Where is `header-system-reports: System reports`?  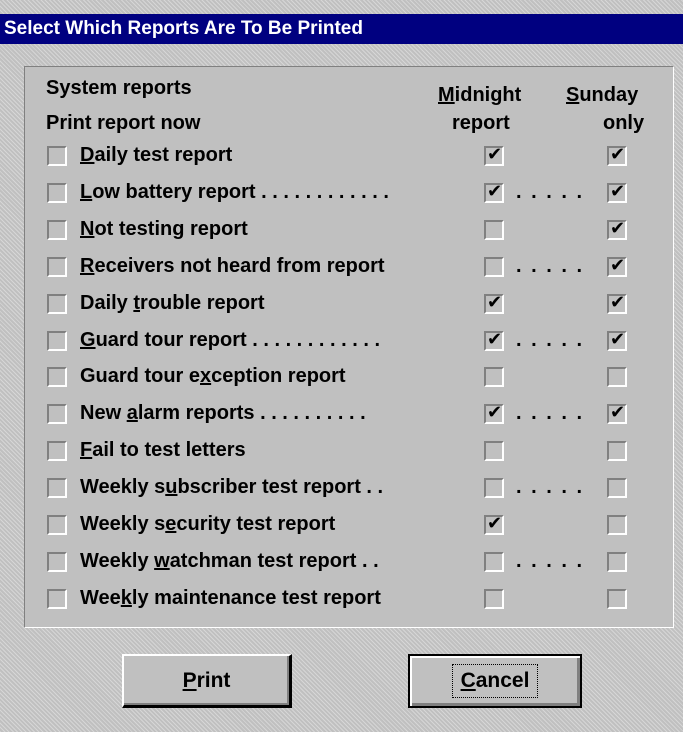
header-system-reports: System reports is located at coordinates (119, 88).